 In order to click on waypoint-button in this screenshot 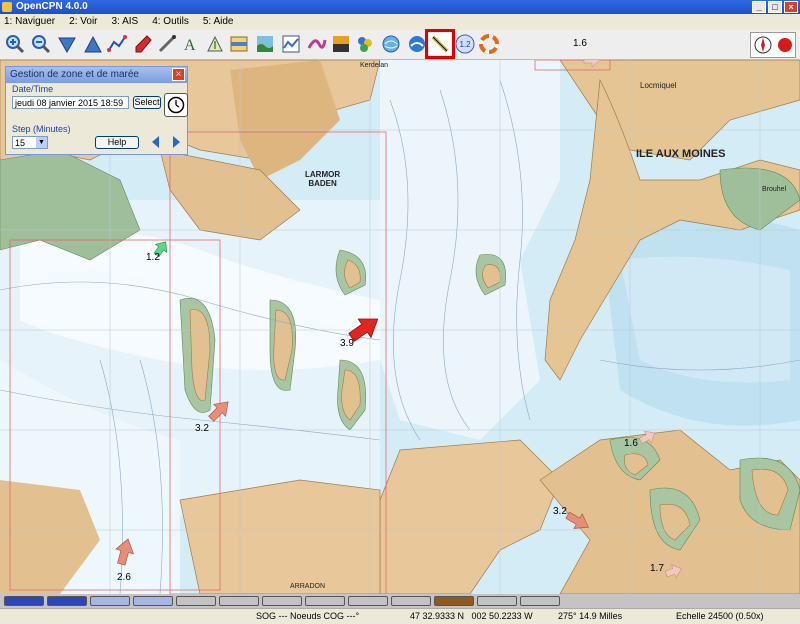, I will do `click(143, 44)`.